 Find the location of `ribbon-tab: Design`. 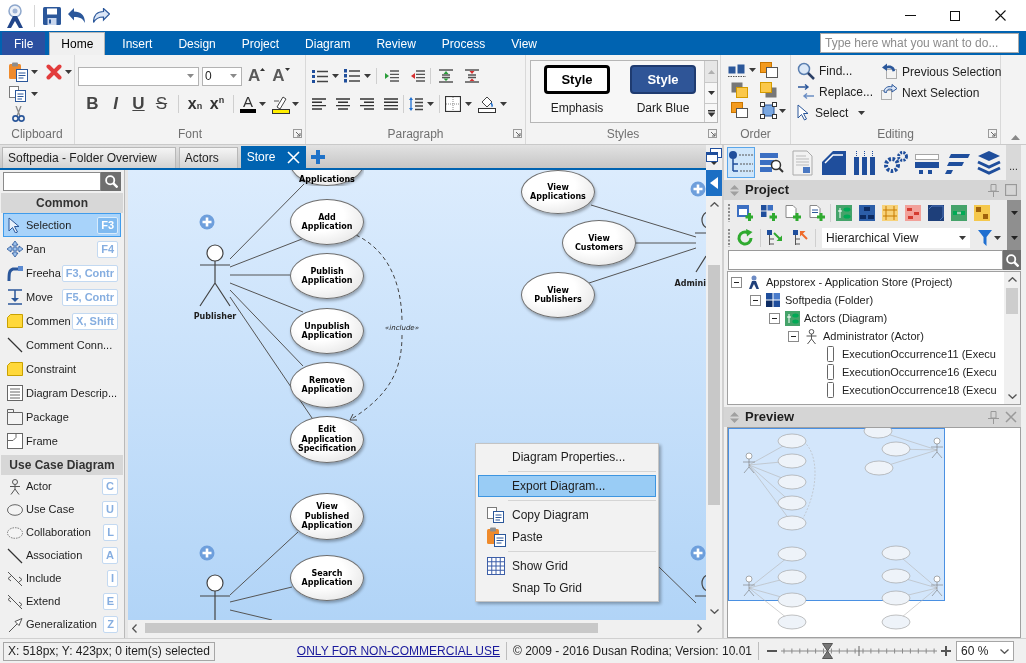

ribbon-tab: Design is located at coordinates (197, 43).